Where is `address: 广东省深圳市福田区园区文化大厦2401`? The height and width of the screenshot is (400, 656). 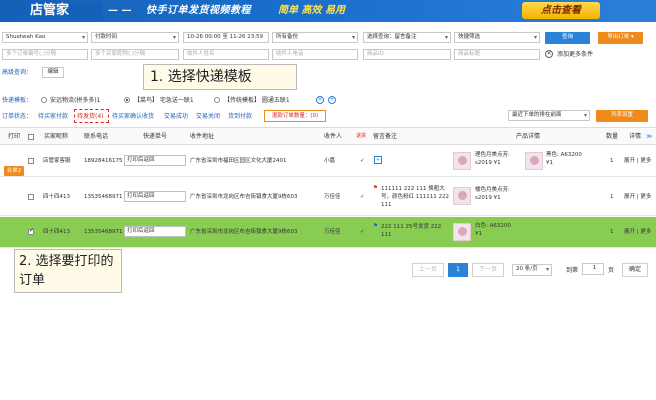 address: 广东省深圳市福田区园区文化大厦2401 is located at coordinates (238, 161).